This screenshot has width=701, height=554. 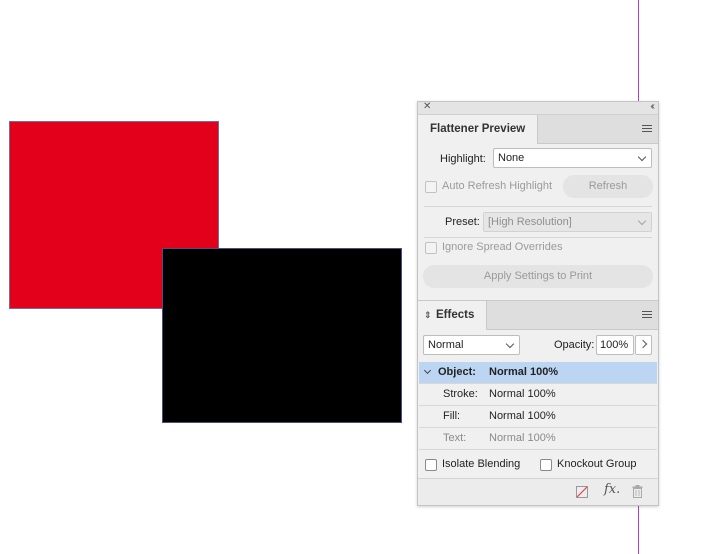 I want to click on tab-flattener-preview: Flattener Preview, so click(x=478, y=129).